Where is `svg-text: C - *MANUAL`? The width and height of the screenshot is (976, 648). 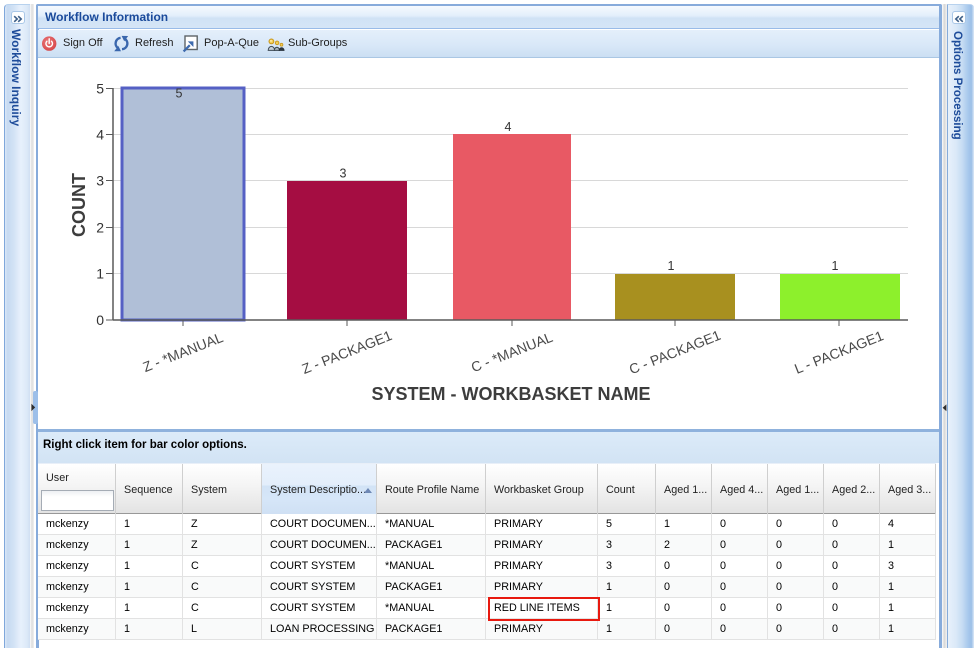 svg-text: C - *MANUAL is located at coordinates (512, 352).